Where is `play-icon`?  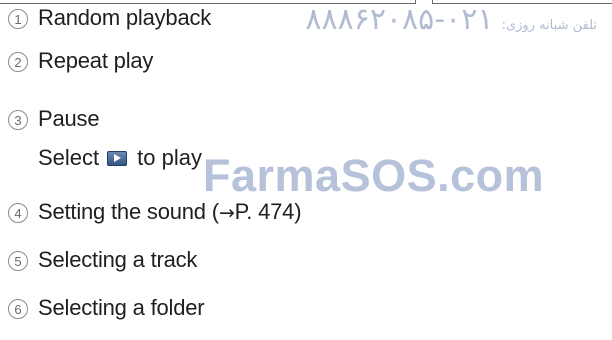 play-icon is located at coordinates (117, 158).